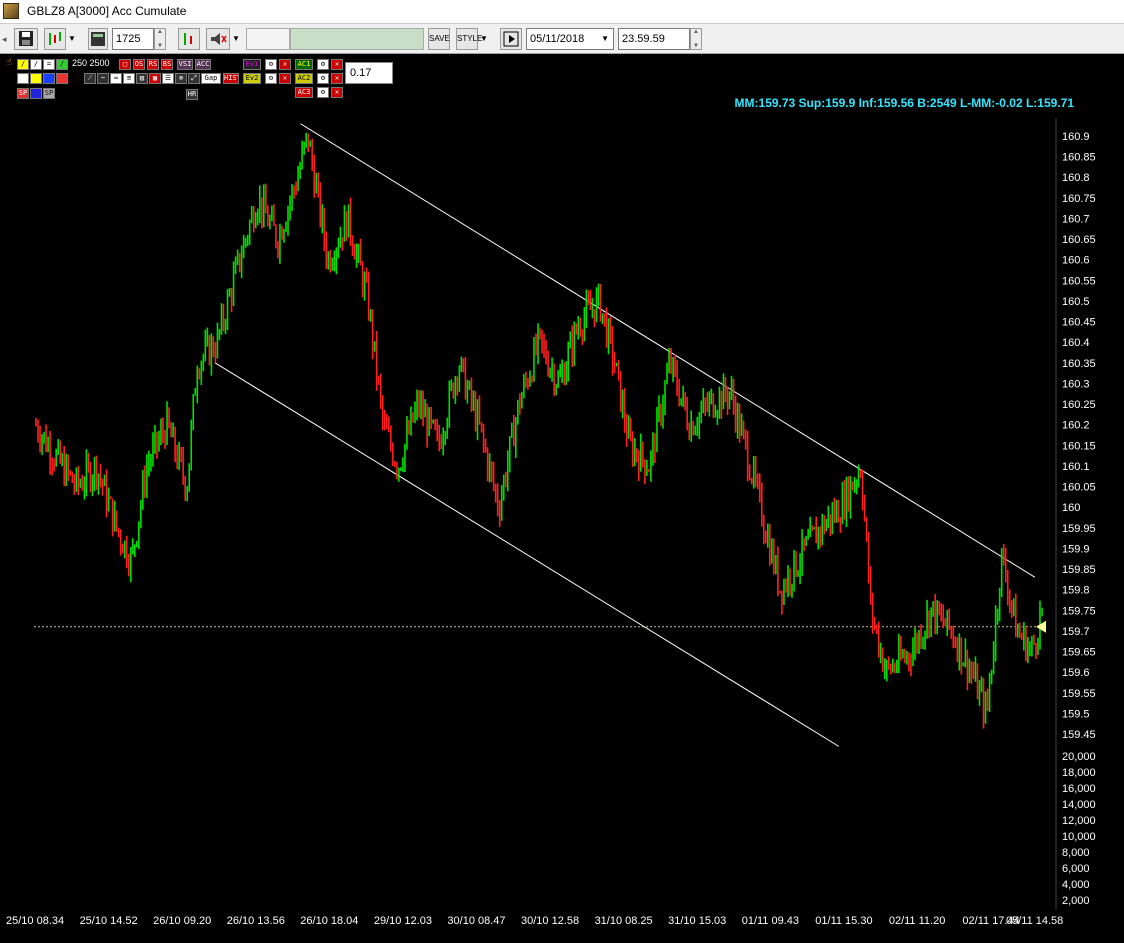  Describe the element at coordinates (62, 64) in the screenshot. I see `brush-icon: /` at that location.